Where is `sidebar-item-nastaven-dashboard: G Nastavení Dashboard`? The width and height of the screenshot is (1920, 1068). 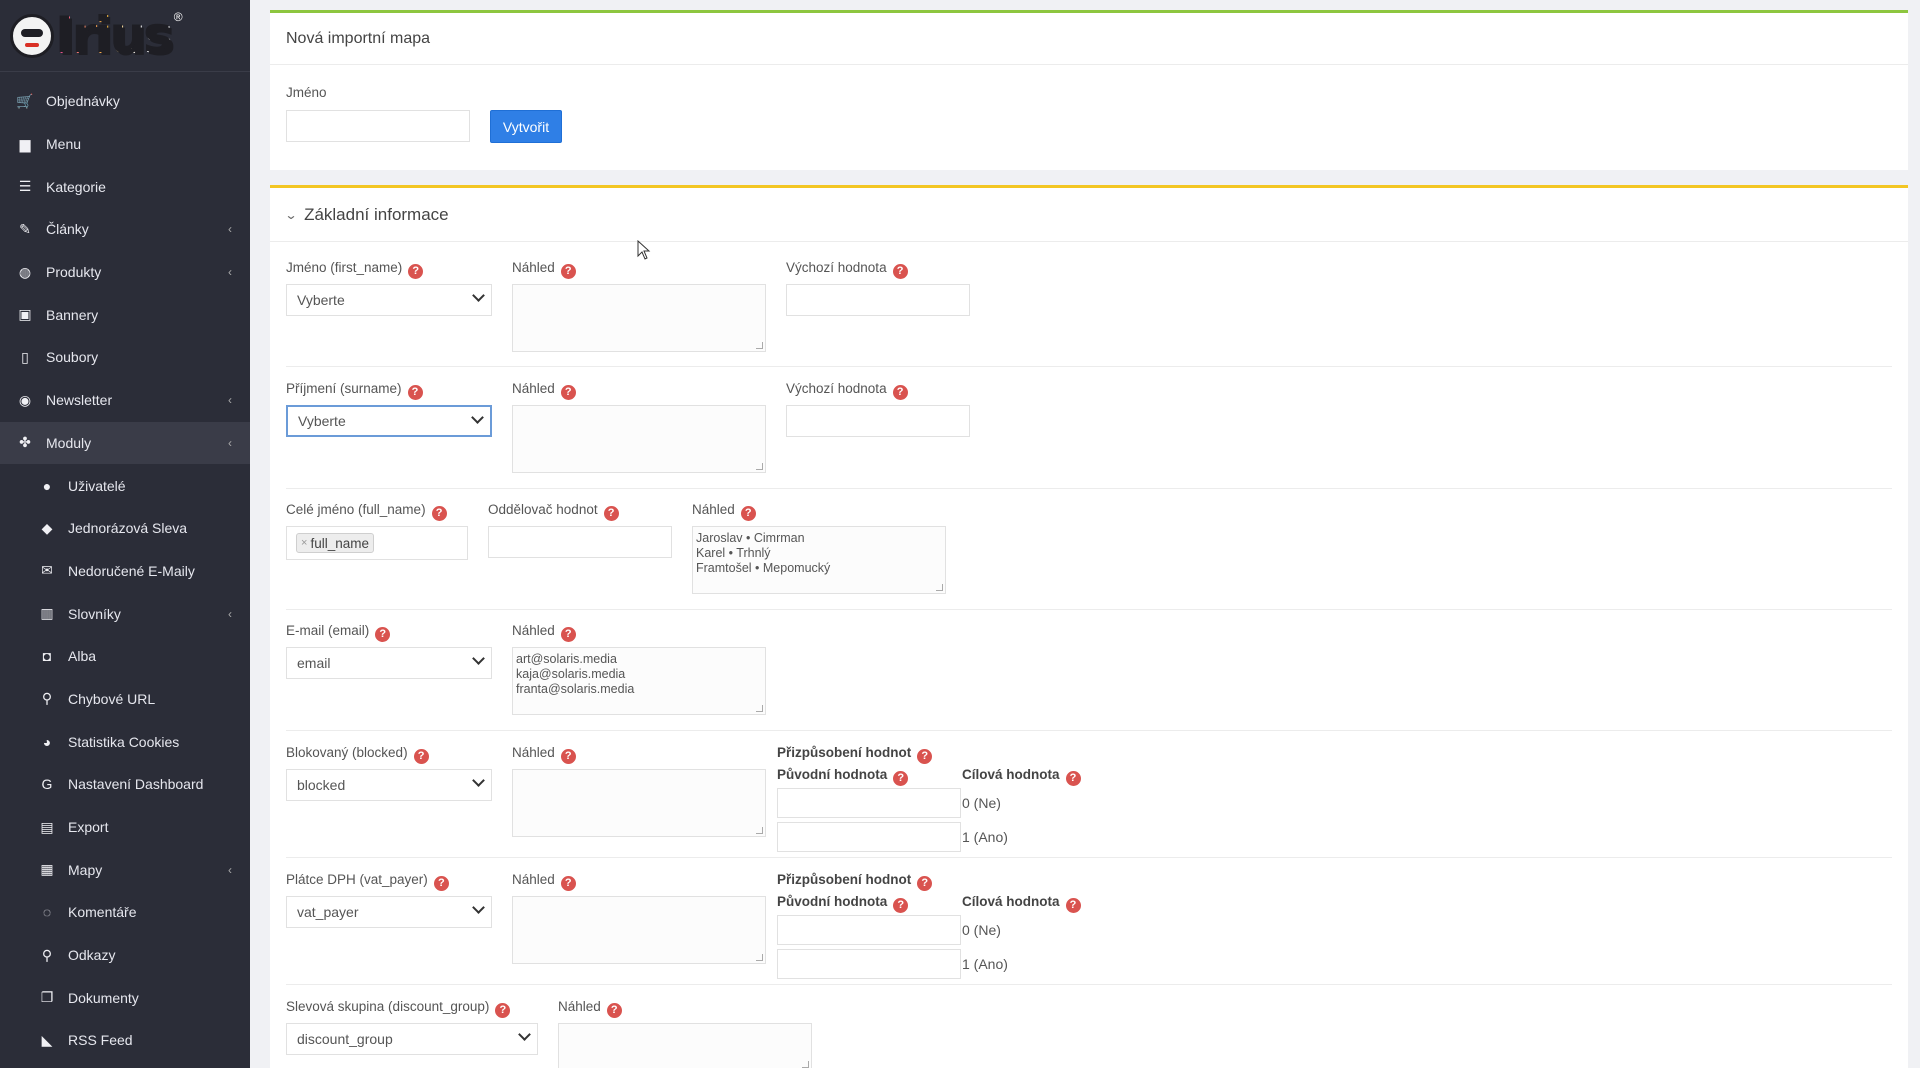
sidebar-item-nastaven-dashboard: G Nastavení Dashboard is located at coordinates (125, 784).